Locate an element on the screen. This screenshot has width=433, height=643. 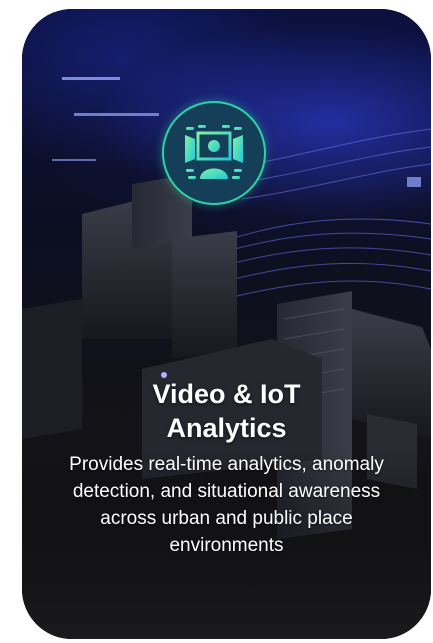
icon-badge is located at coordinates (214, 153).